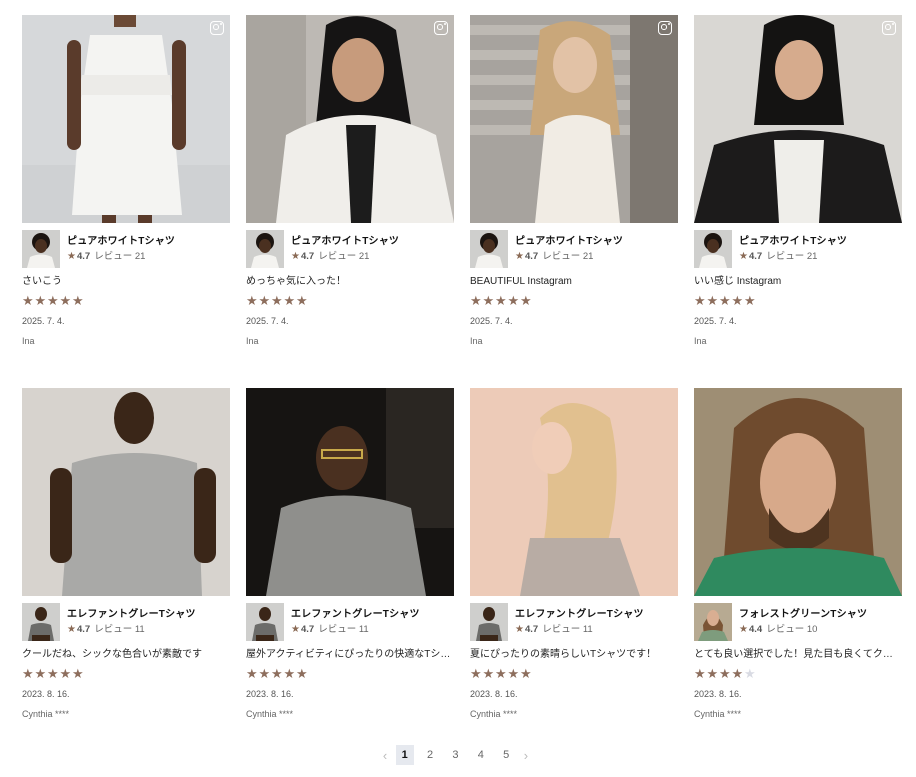 The height and width of the screenshot is (777, 916). What do you see at coordinates (112, 654) in the screenshot?
I see `review-title: クールだね、シックな色合いが素敵です` at bounding box center [112, 654].